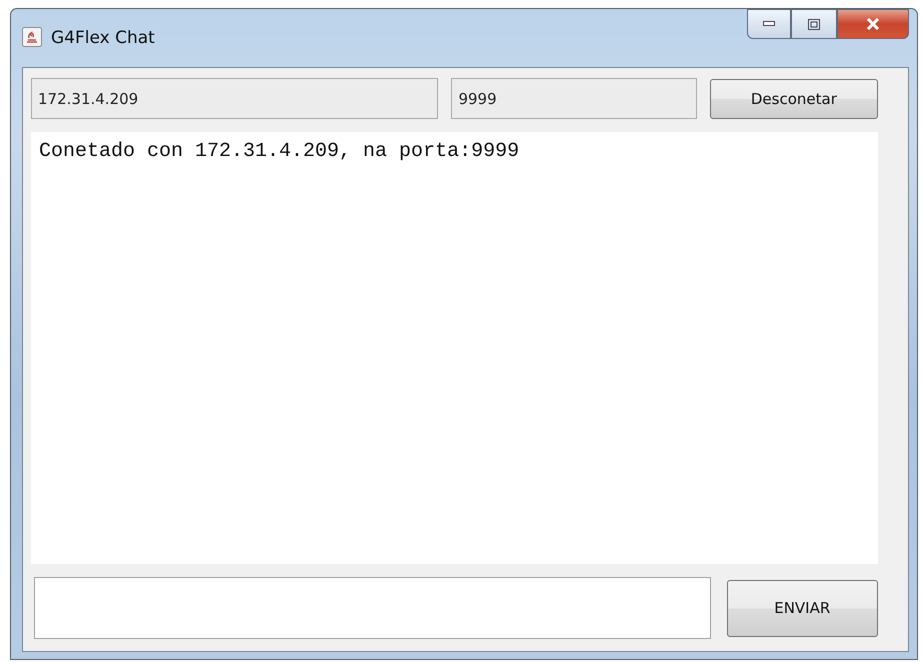 This screenshot has width=922, height=664. What do you see at coordinates (372, 608) in the screenshot?
I see `message-field` at bounding box center [372, 608].